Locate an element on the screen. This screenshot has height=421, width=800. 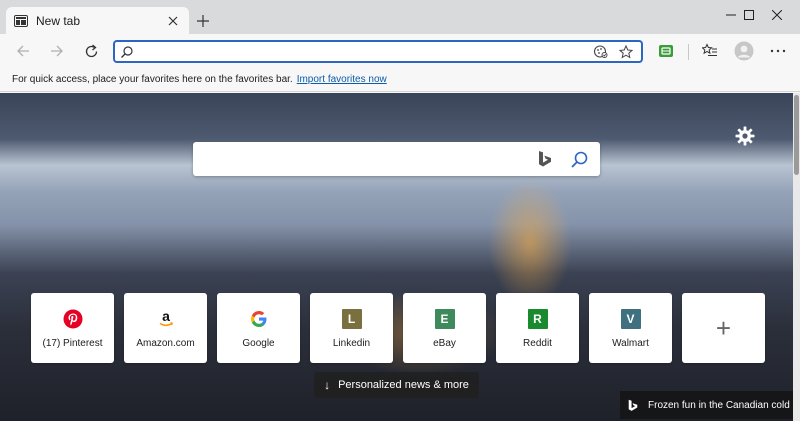
quick-link-walmart: V Walmart is located at coordinates (630, 328).